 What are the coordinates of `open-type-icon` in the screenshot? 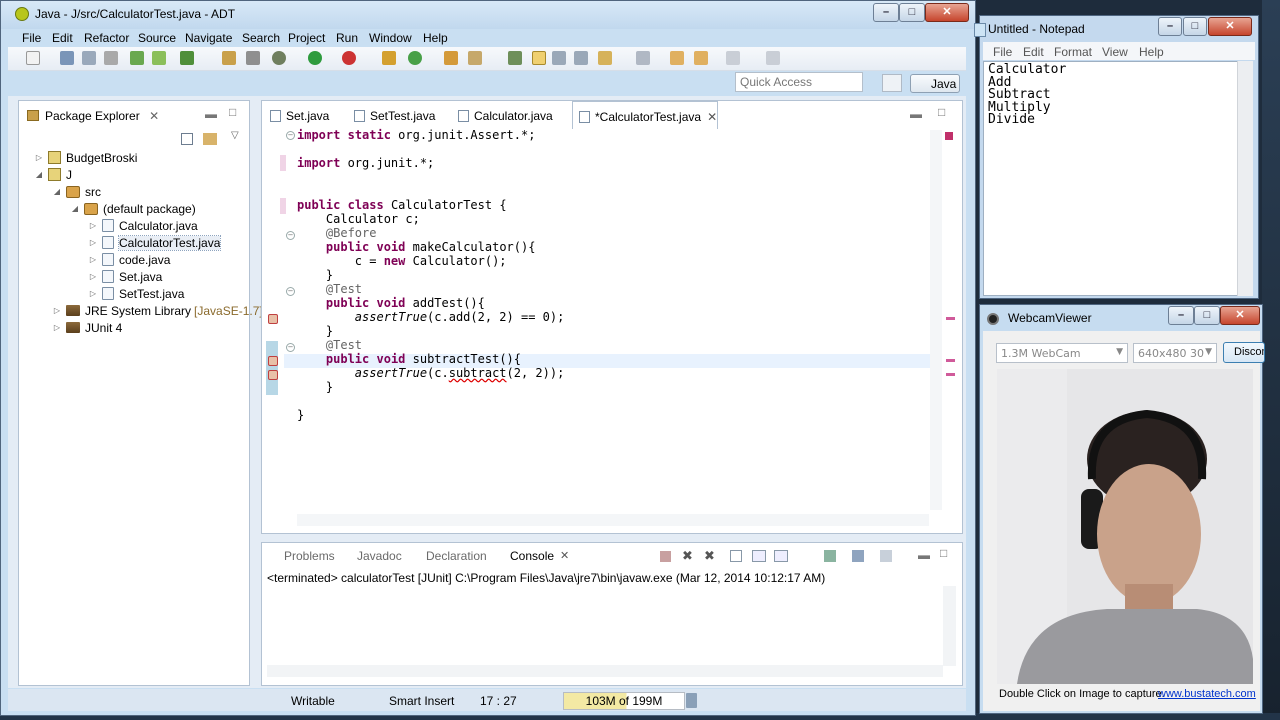 It's located at (229, 58).